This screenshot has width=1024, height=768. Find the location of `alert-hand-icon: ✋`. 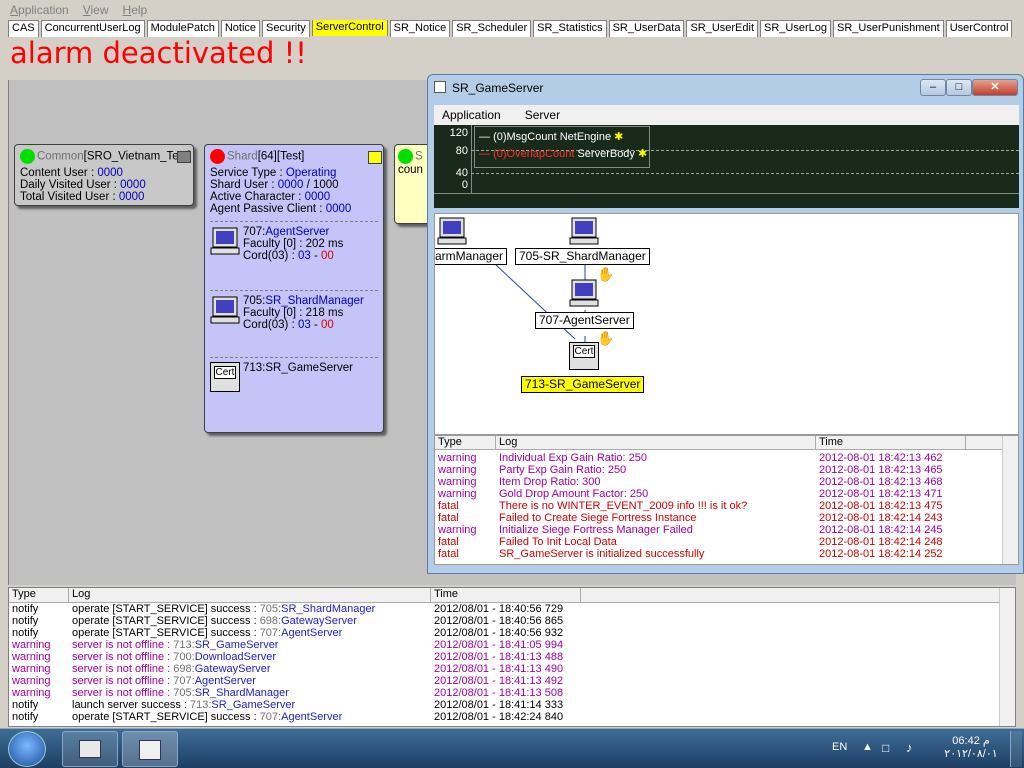

alert-hand-icon: ✋ is located at coordinates (606, 274).